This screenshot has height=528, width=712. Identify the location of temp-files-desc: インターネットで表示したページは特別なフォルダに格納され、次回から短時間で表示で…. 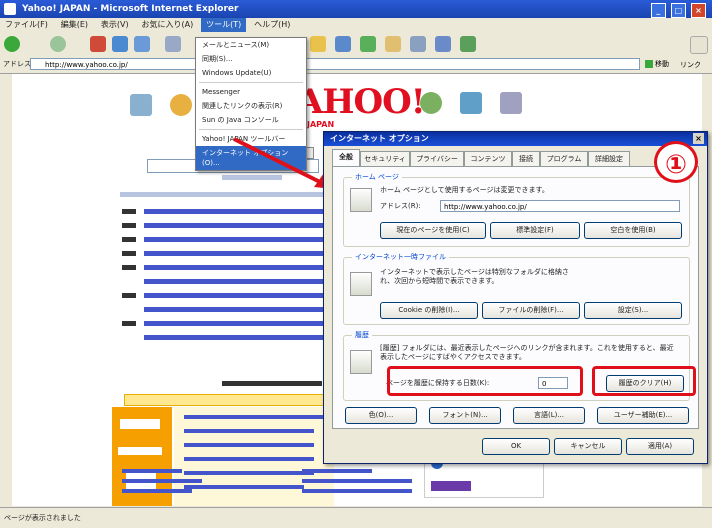
(474, 276).